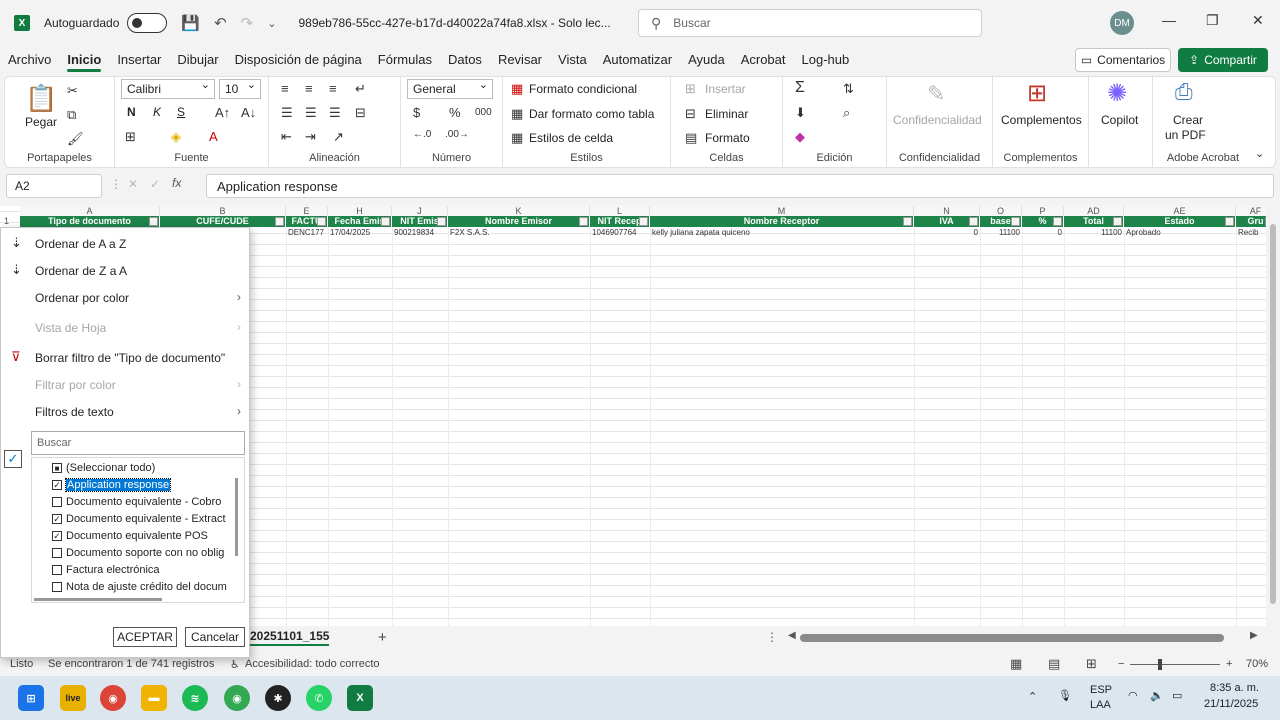  I want to click on accept-button: ACEPTAR, so click(145, 637).